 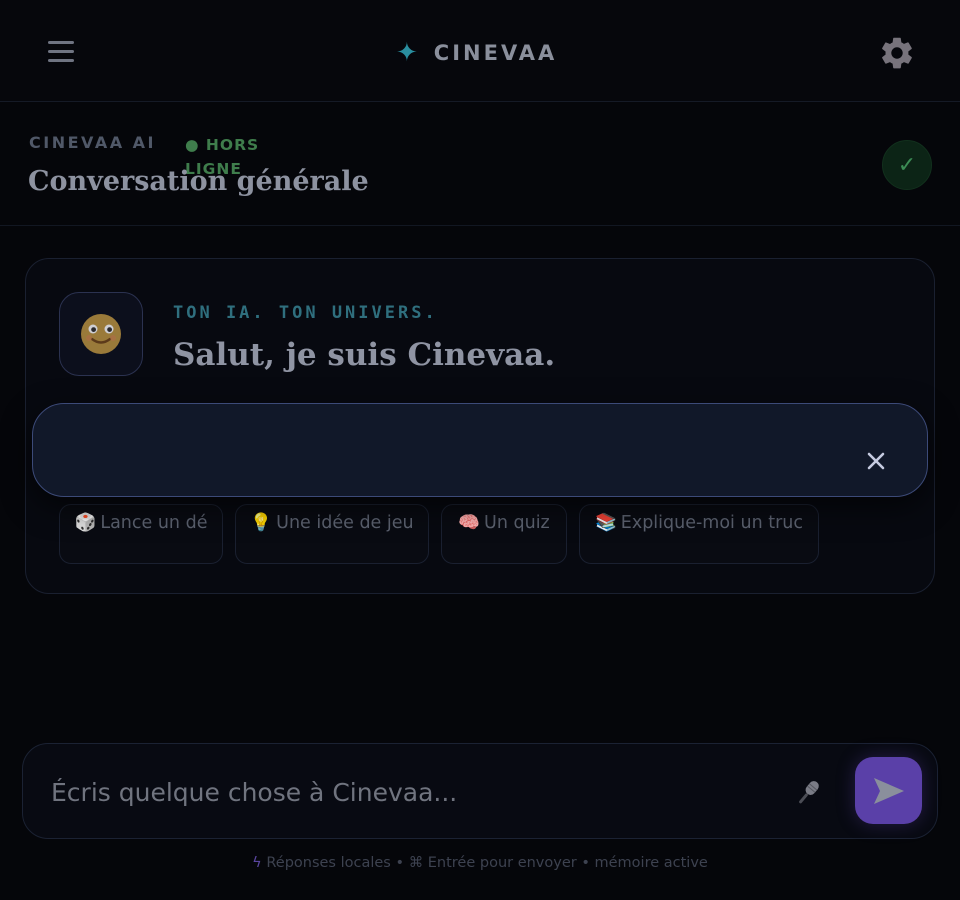 I want to click on avatar, so click(x=101, y=334).